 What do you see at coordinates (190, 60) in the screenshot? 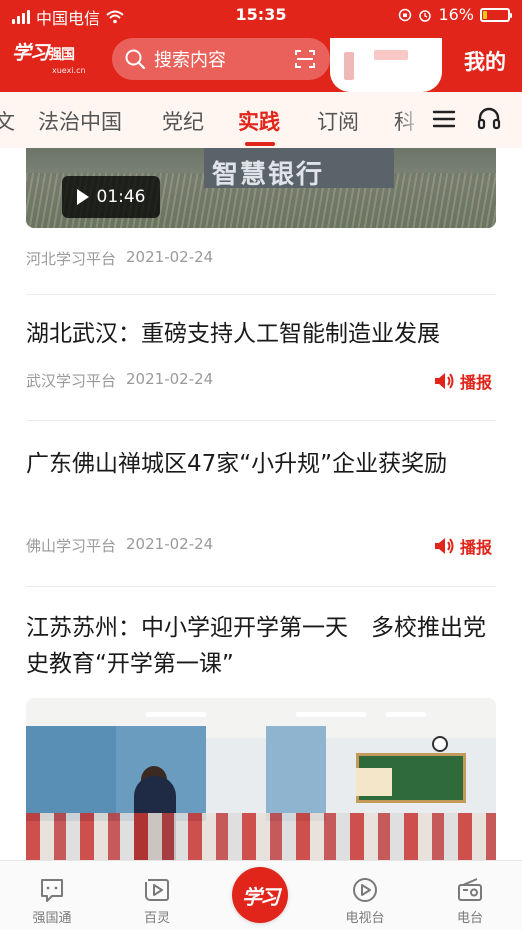
I see `search-placeholder: 搜索内容` at bounding box center [190, 60].